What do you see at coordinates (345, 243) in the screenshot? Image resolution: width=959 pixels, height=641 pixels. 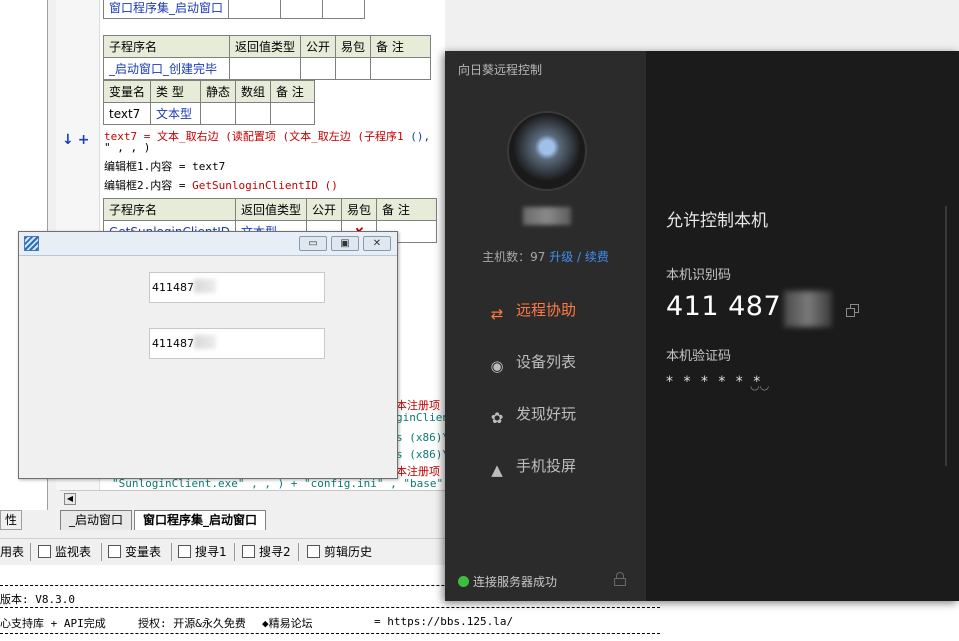 I see `maximize-button: ▣` at bounding box center [345, 243].